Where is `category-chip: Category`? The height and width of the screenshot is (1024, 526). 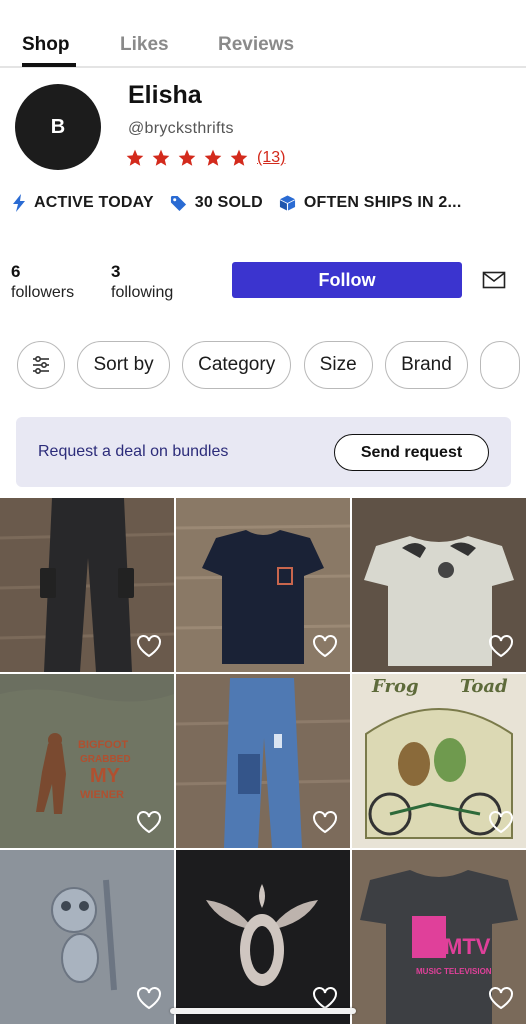 category-chip: Category is located at coordinates (237, 365).